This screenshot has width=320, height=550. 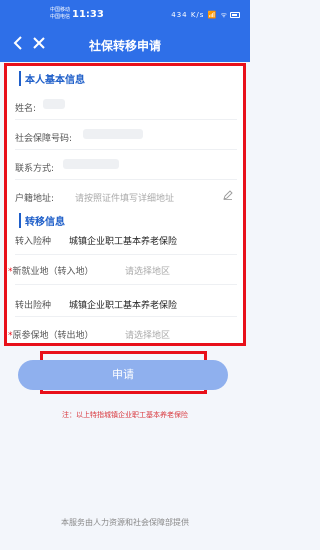 I want to click on household-address-row: 户籍地址: 请按照证件填写详细地址, so click(x=125, y=196).